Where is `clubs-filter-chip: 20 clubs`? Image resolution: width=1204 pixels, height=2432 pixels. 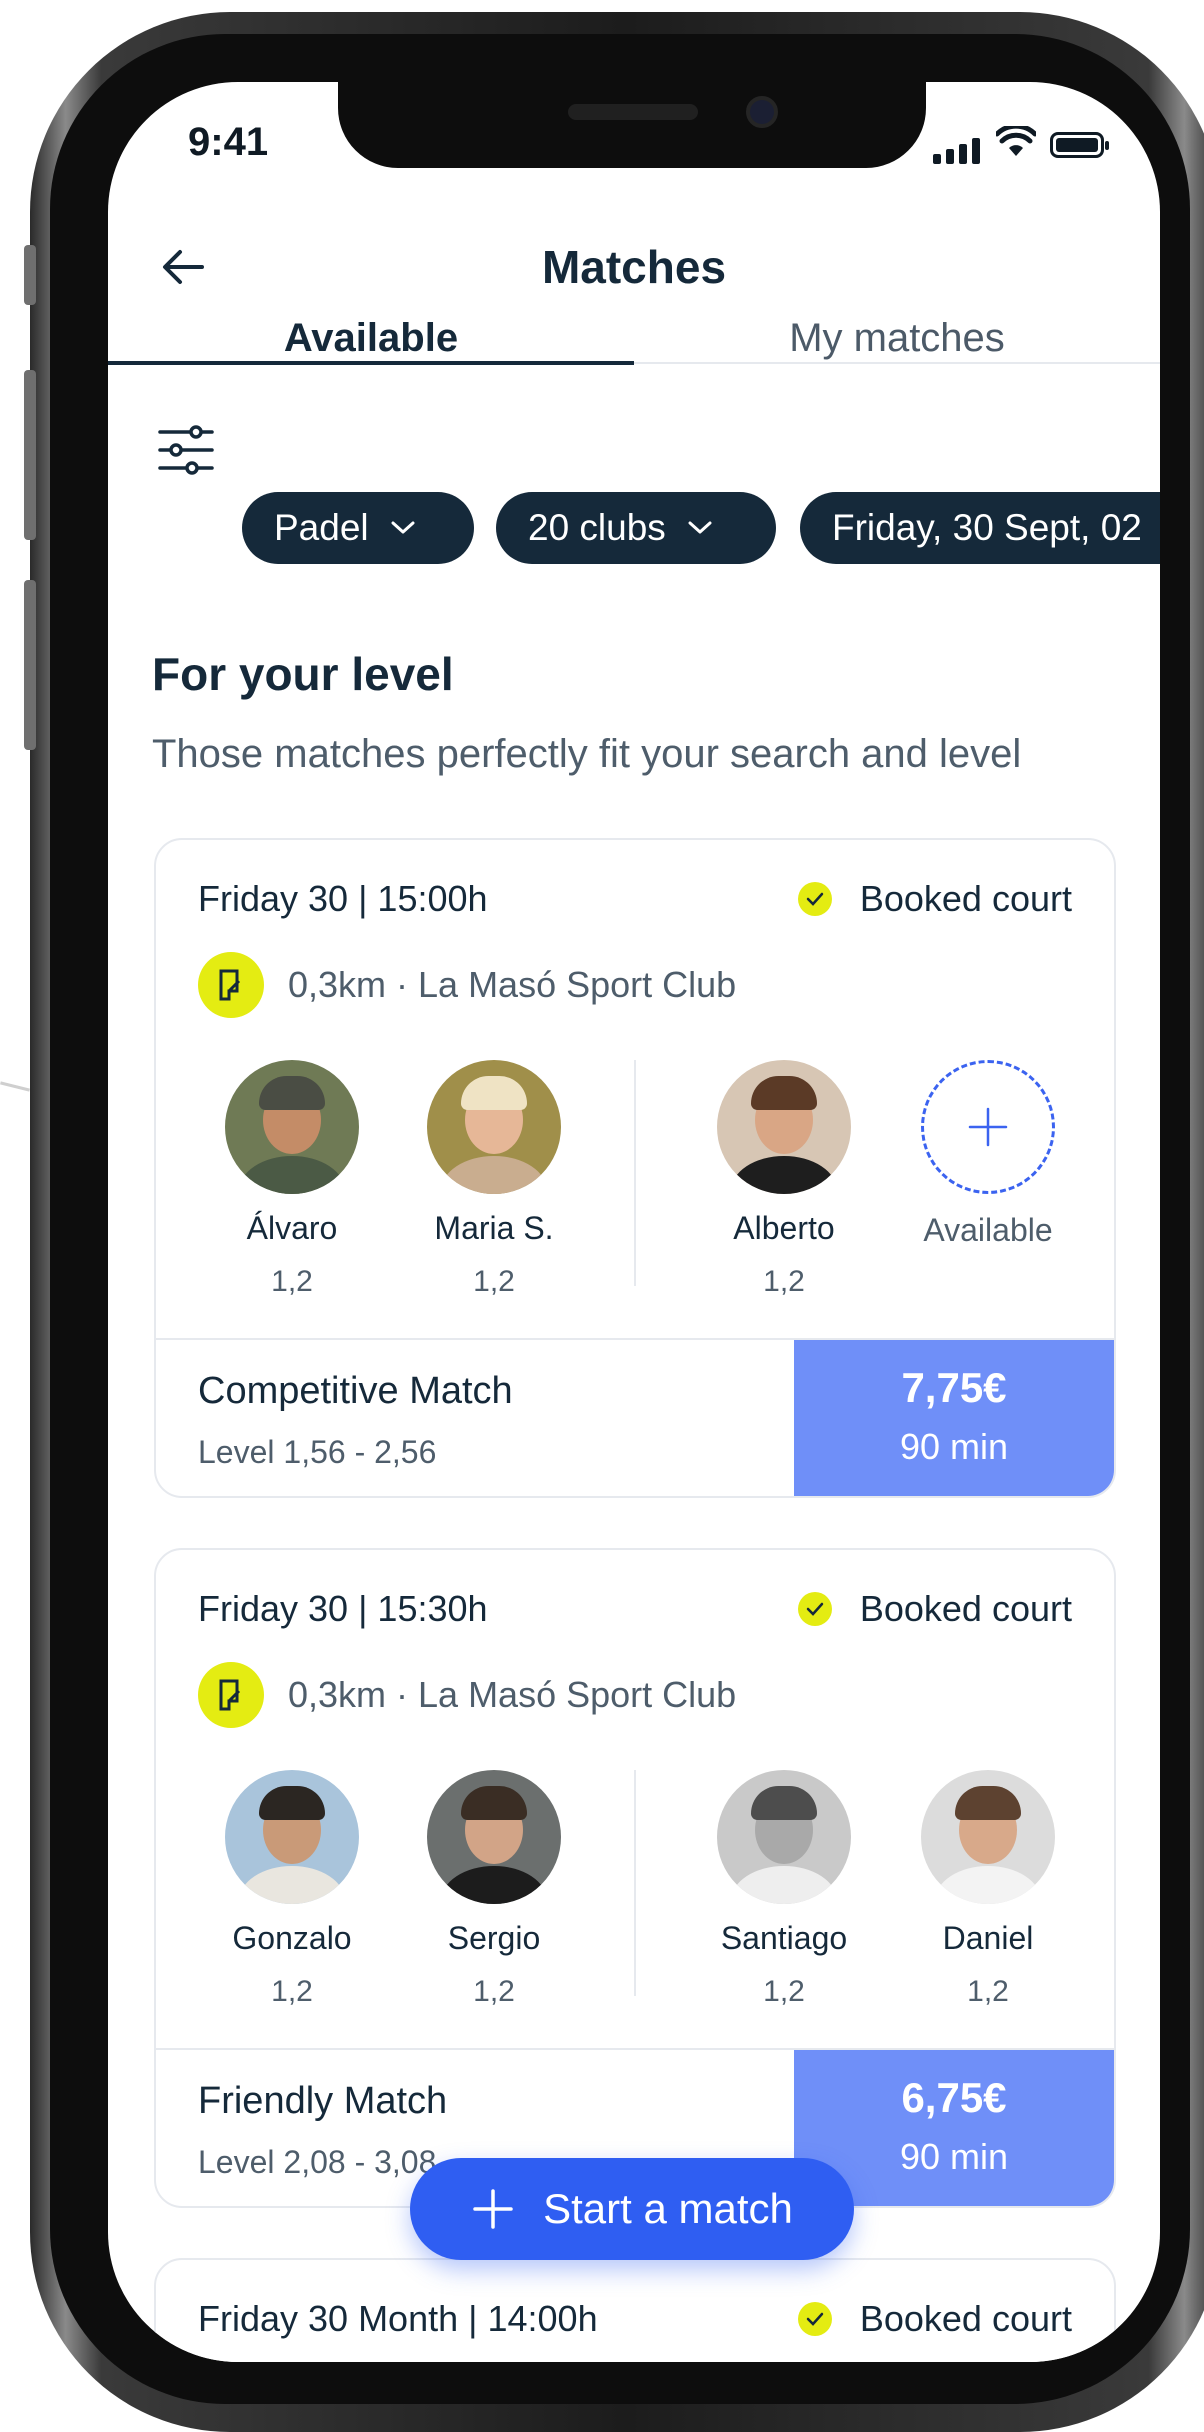
clubs-filter-chip: 20 clubs is located at coordinates (636, 528).